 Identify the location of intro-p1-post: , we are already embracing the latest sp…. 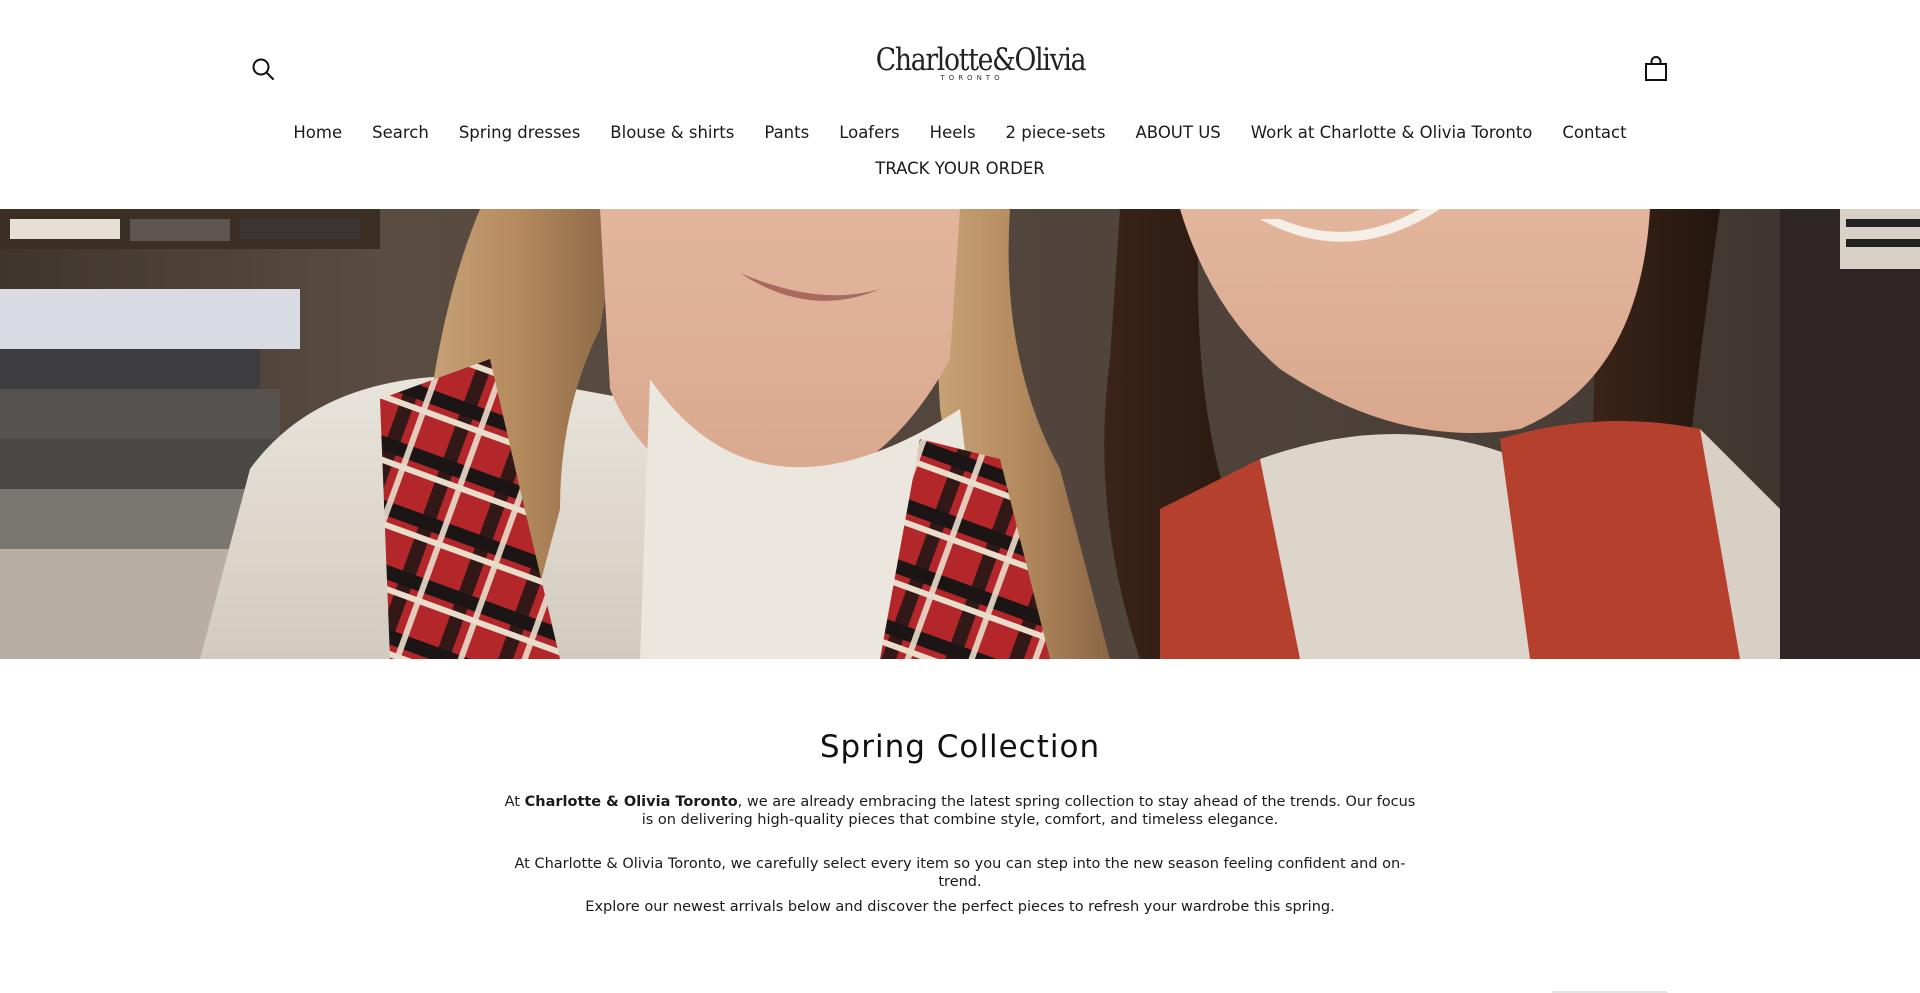
(1028, 811).